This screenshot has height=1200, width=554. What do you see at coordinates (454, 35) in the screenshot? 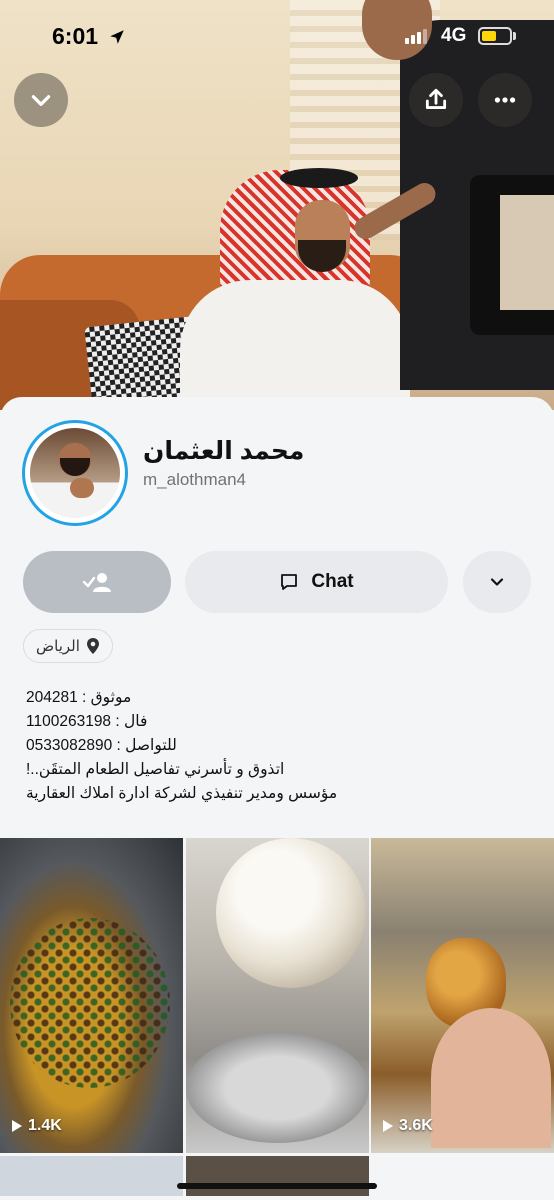
I see `network-type: 4G` at bounding box center [454, 35].